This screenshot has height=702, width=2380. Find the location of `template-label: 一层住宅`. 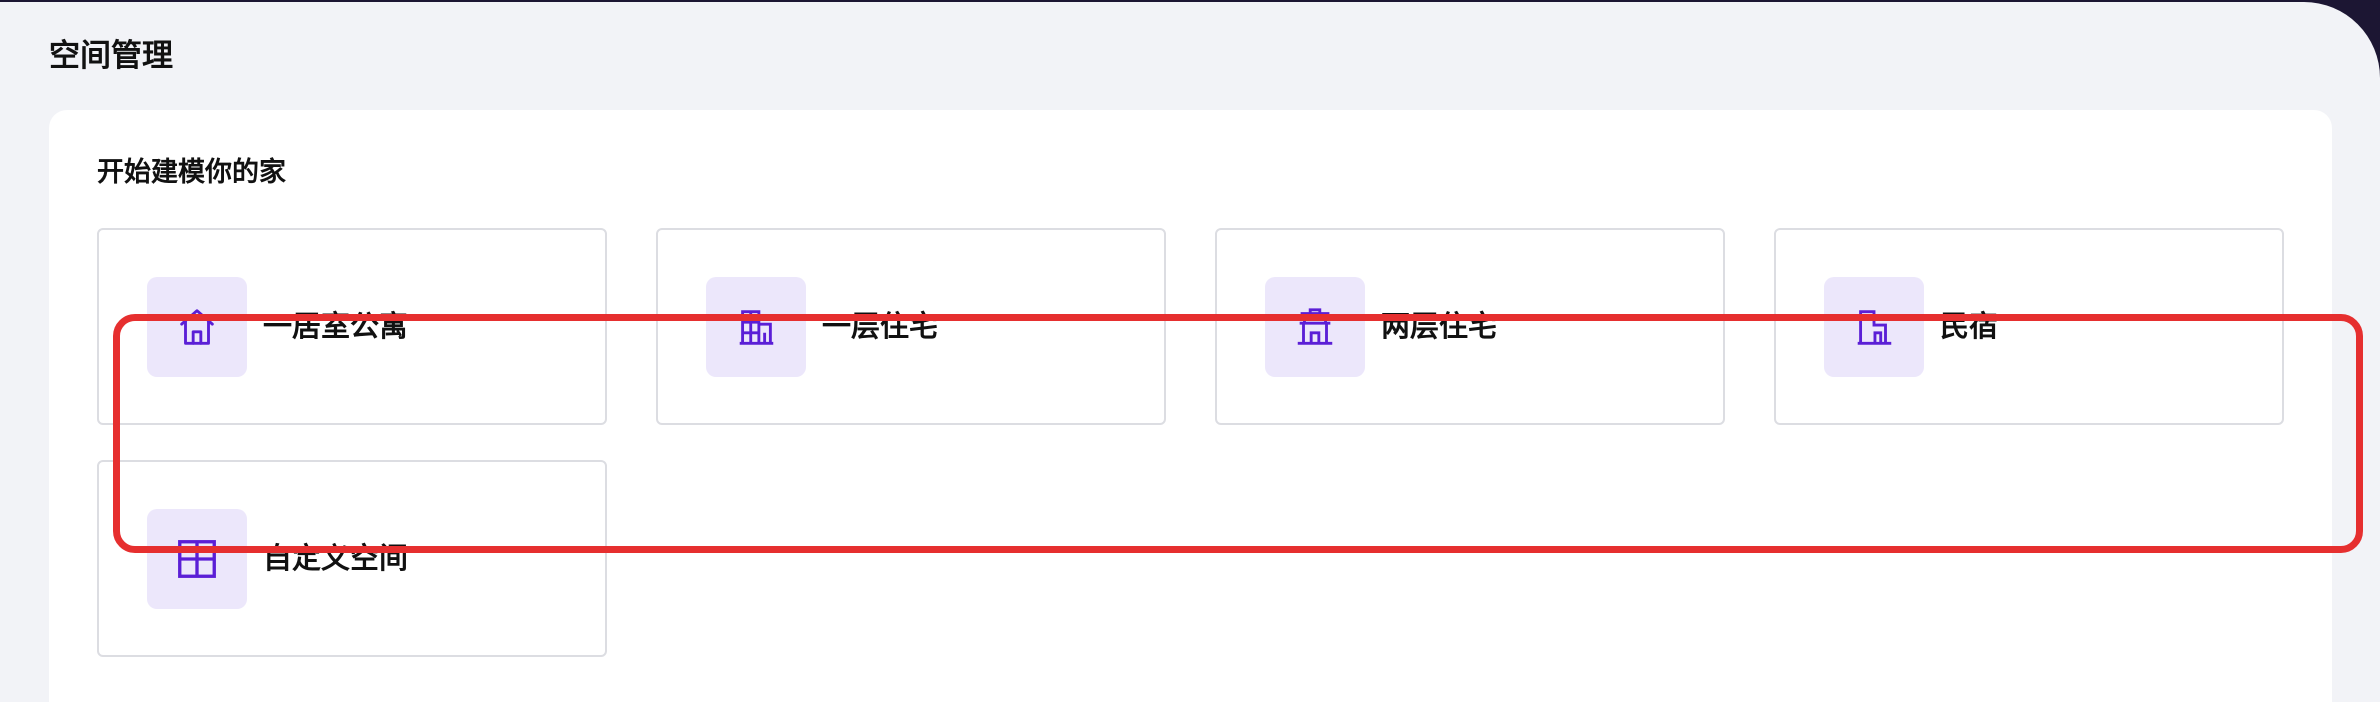

template-label: 一层住宅 is located at coordinates (880, 326).